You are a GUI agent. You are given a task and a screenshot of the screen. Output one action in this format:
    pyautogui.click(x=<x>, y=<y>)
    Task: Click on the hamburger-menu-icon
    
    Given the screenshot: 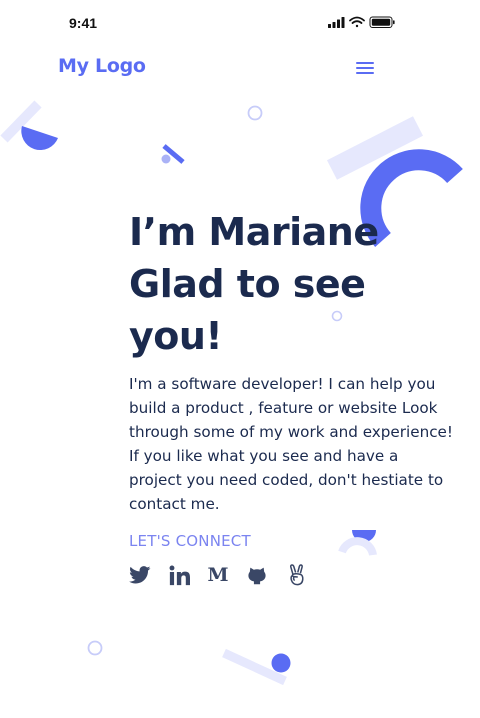 What is the action you would take?
    pyautogui.click(x=365, y=68)
    